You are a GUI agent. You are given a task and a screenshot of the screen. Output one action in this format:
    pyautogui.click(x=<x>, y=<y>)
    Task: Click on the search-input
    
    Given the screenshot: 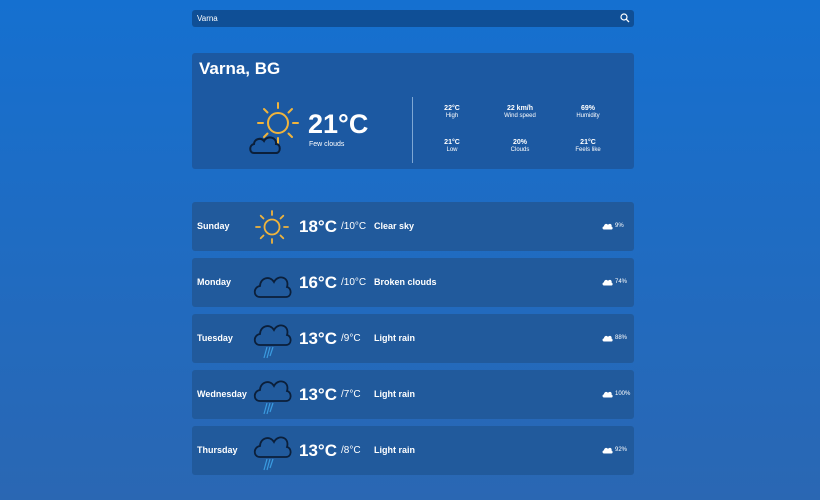 What is the action you would take?
    pyautogui.click(x=404, y=18)
    